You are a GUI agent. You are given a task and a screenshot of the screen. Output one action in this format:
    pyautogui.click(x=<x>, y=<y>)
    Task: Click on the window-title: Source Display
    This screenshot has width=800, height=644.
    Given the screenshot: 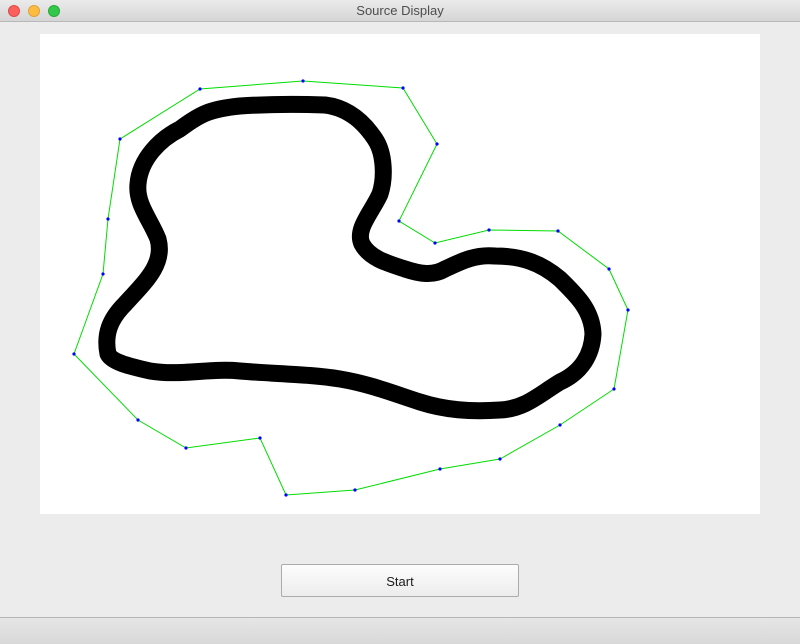 What is the action you would take?
    pyautogui.click(x=400, y=10)
    